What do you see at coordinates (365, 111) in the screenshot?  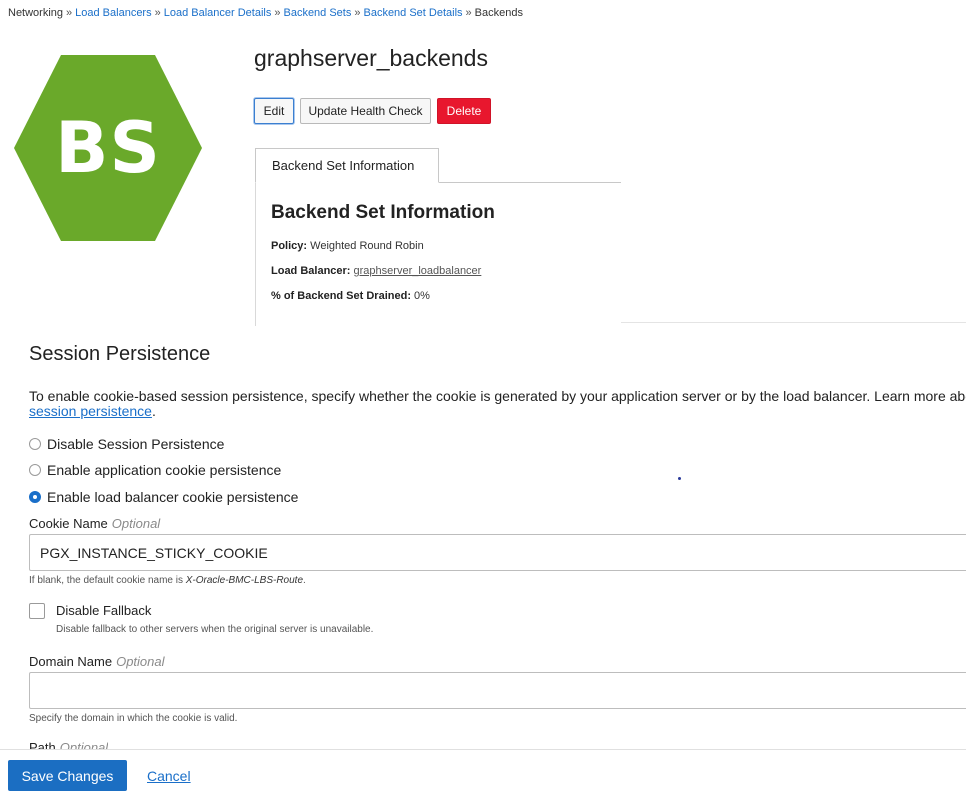 I see `update-health-check-button: Update Health Check` at bounding box center [365, 111].